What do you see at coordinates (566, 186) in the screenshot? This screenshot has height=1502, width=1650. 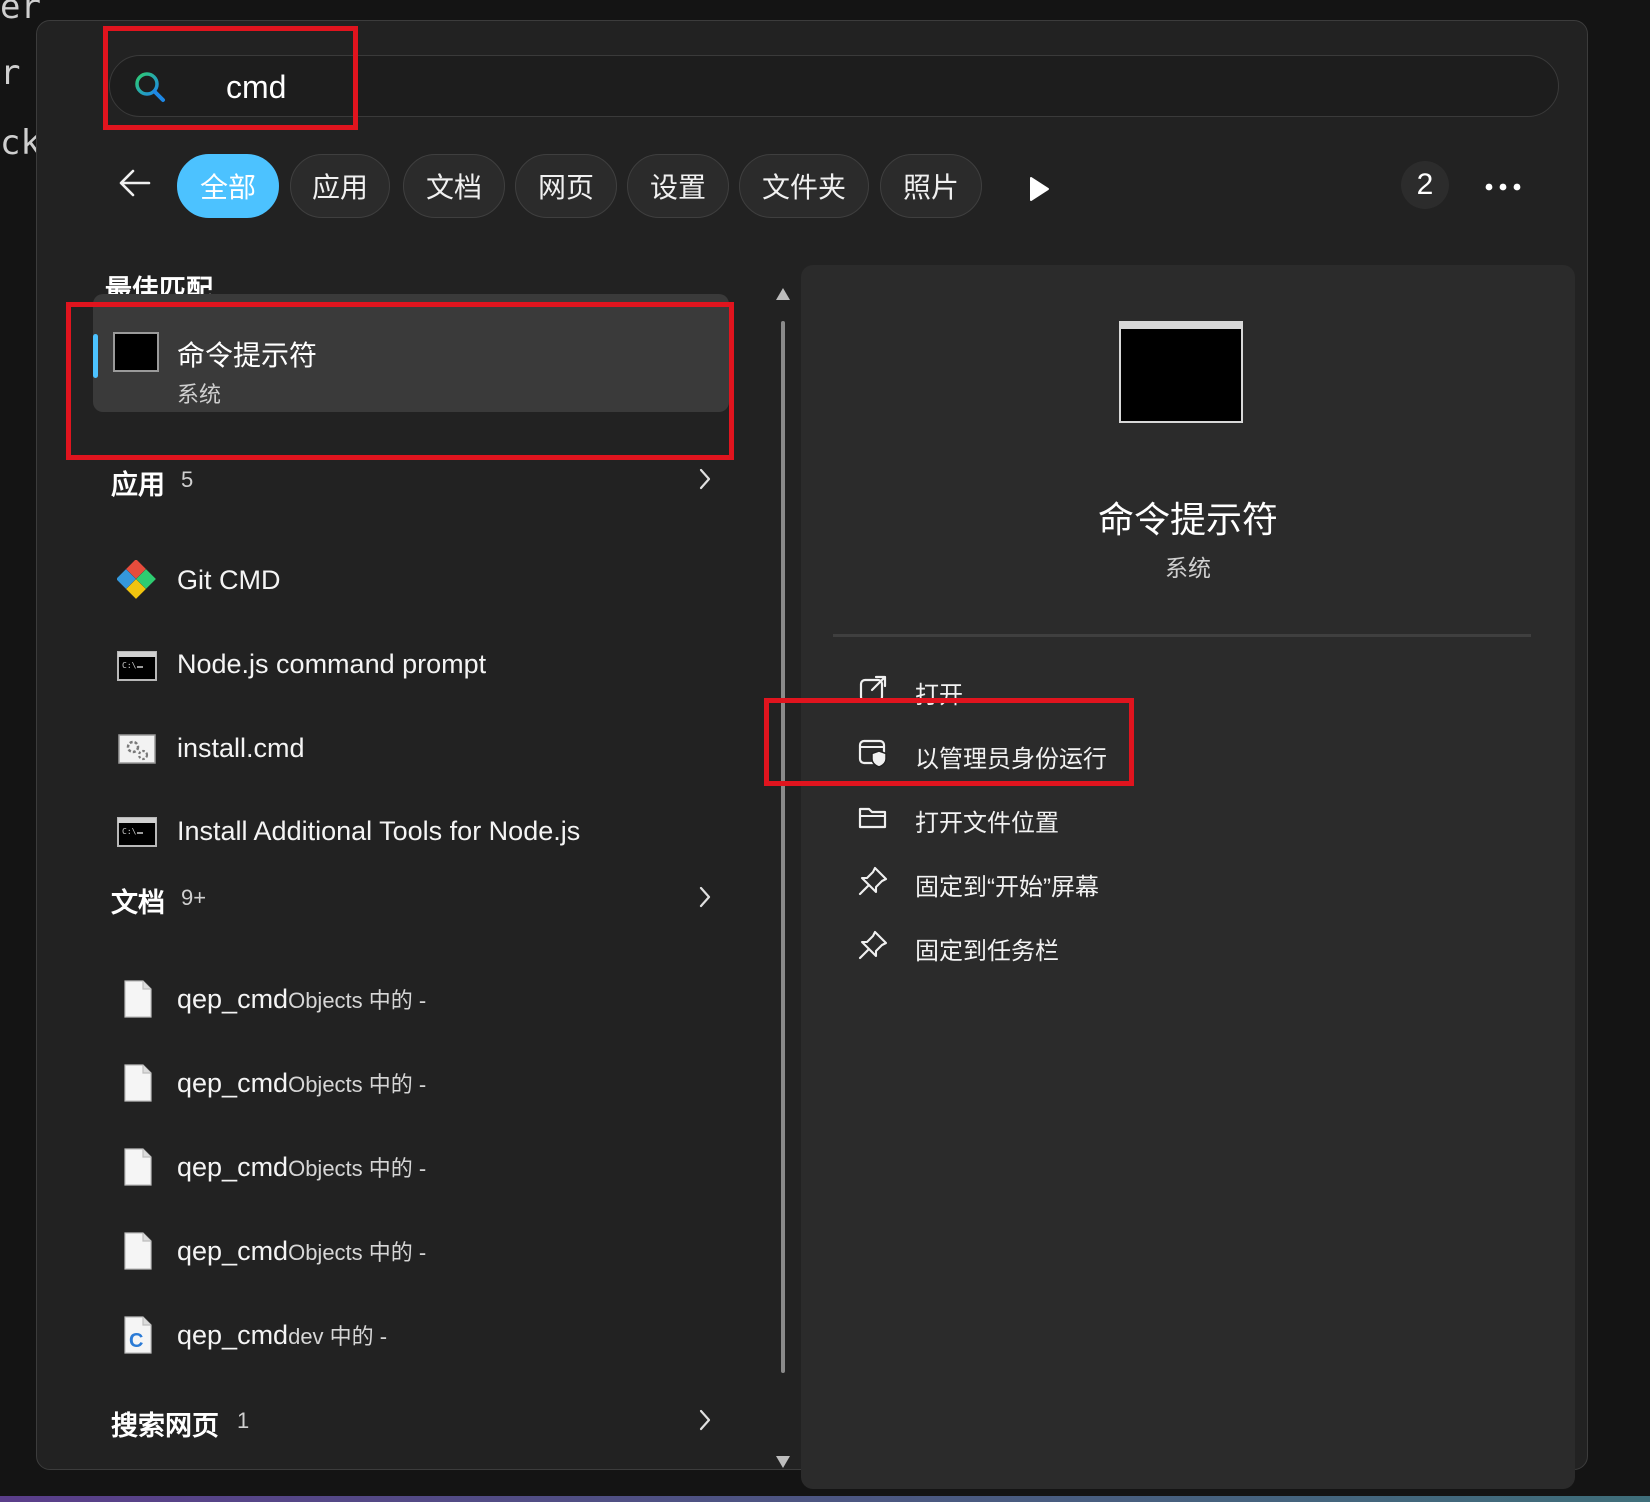 I see `tab-web: 网页` at bounding box center [566, 186].